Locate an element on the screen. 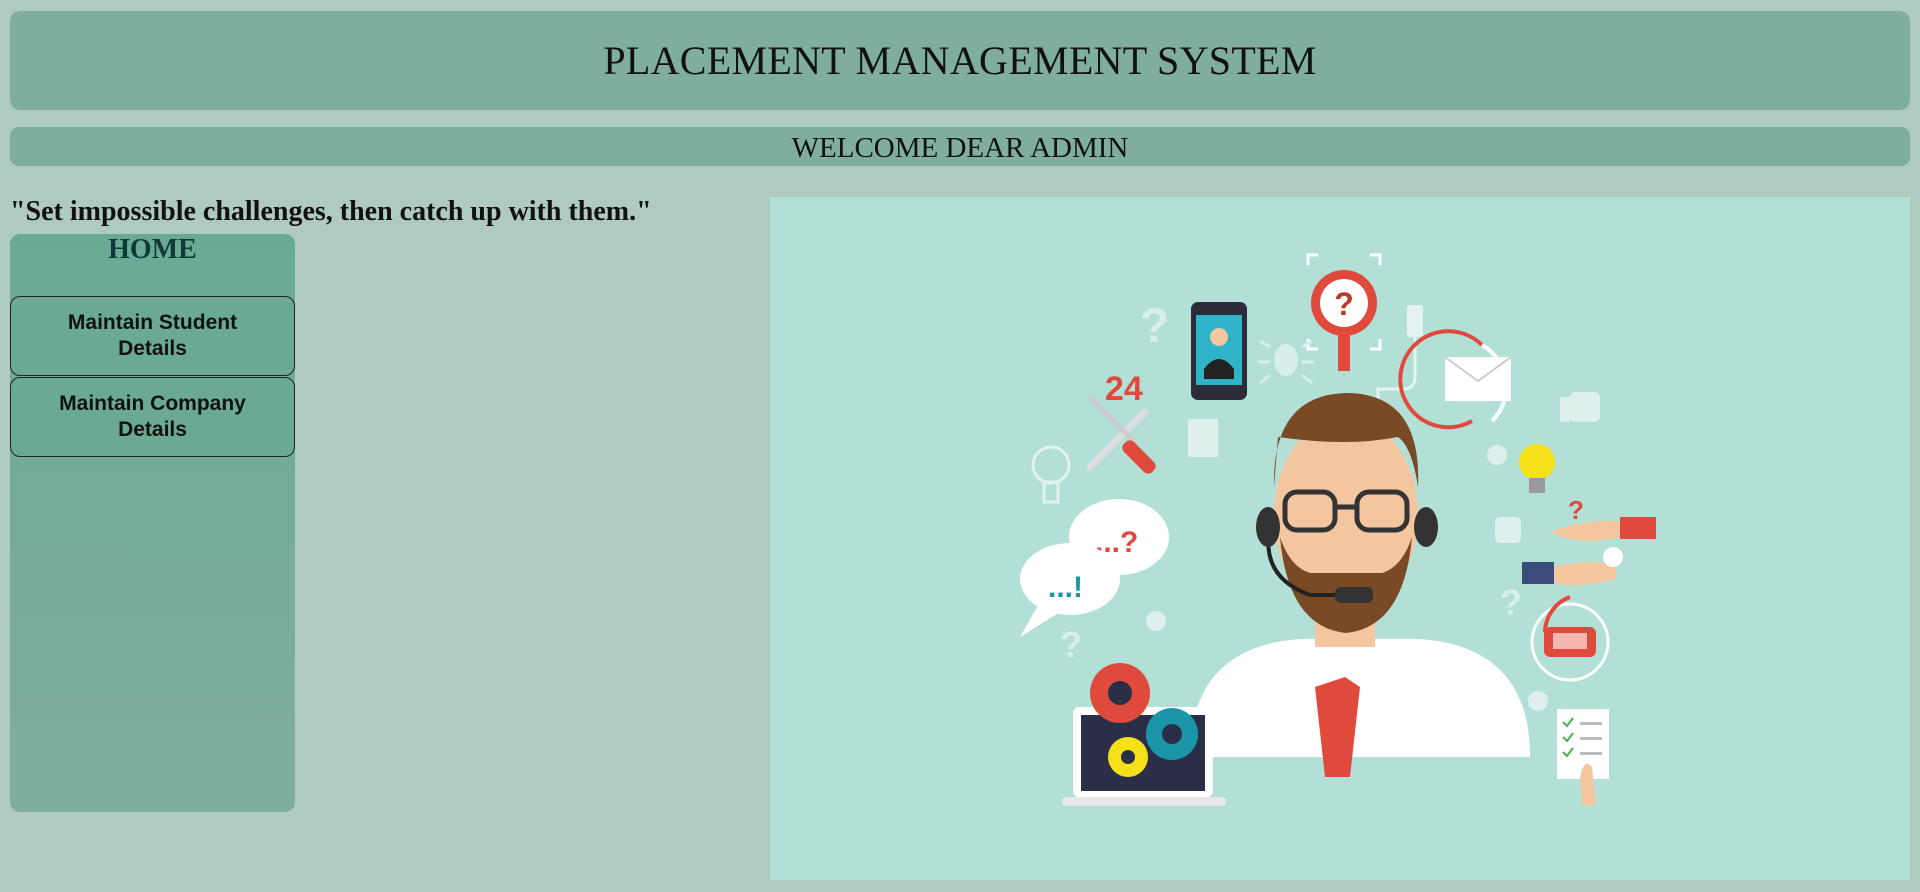 The height and width of the screenshot is (892, 1920). page-title: PLACEMENT MANAGEMENT SYSTEM is located at coordinates (960, 60).